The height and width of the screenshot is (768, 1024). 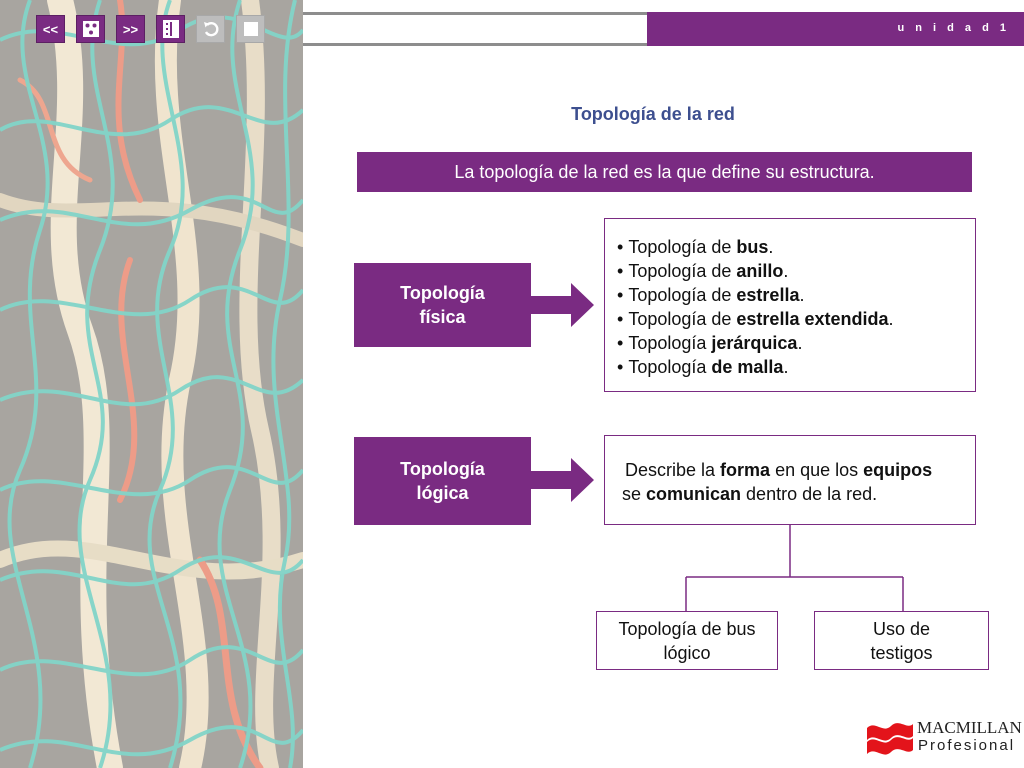 I want to click on macmillan-logo: MACMILLAN Profesional, so click(x=943, y=736).